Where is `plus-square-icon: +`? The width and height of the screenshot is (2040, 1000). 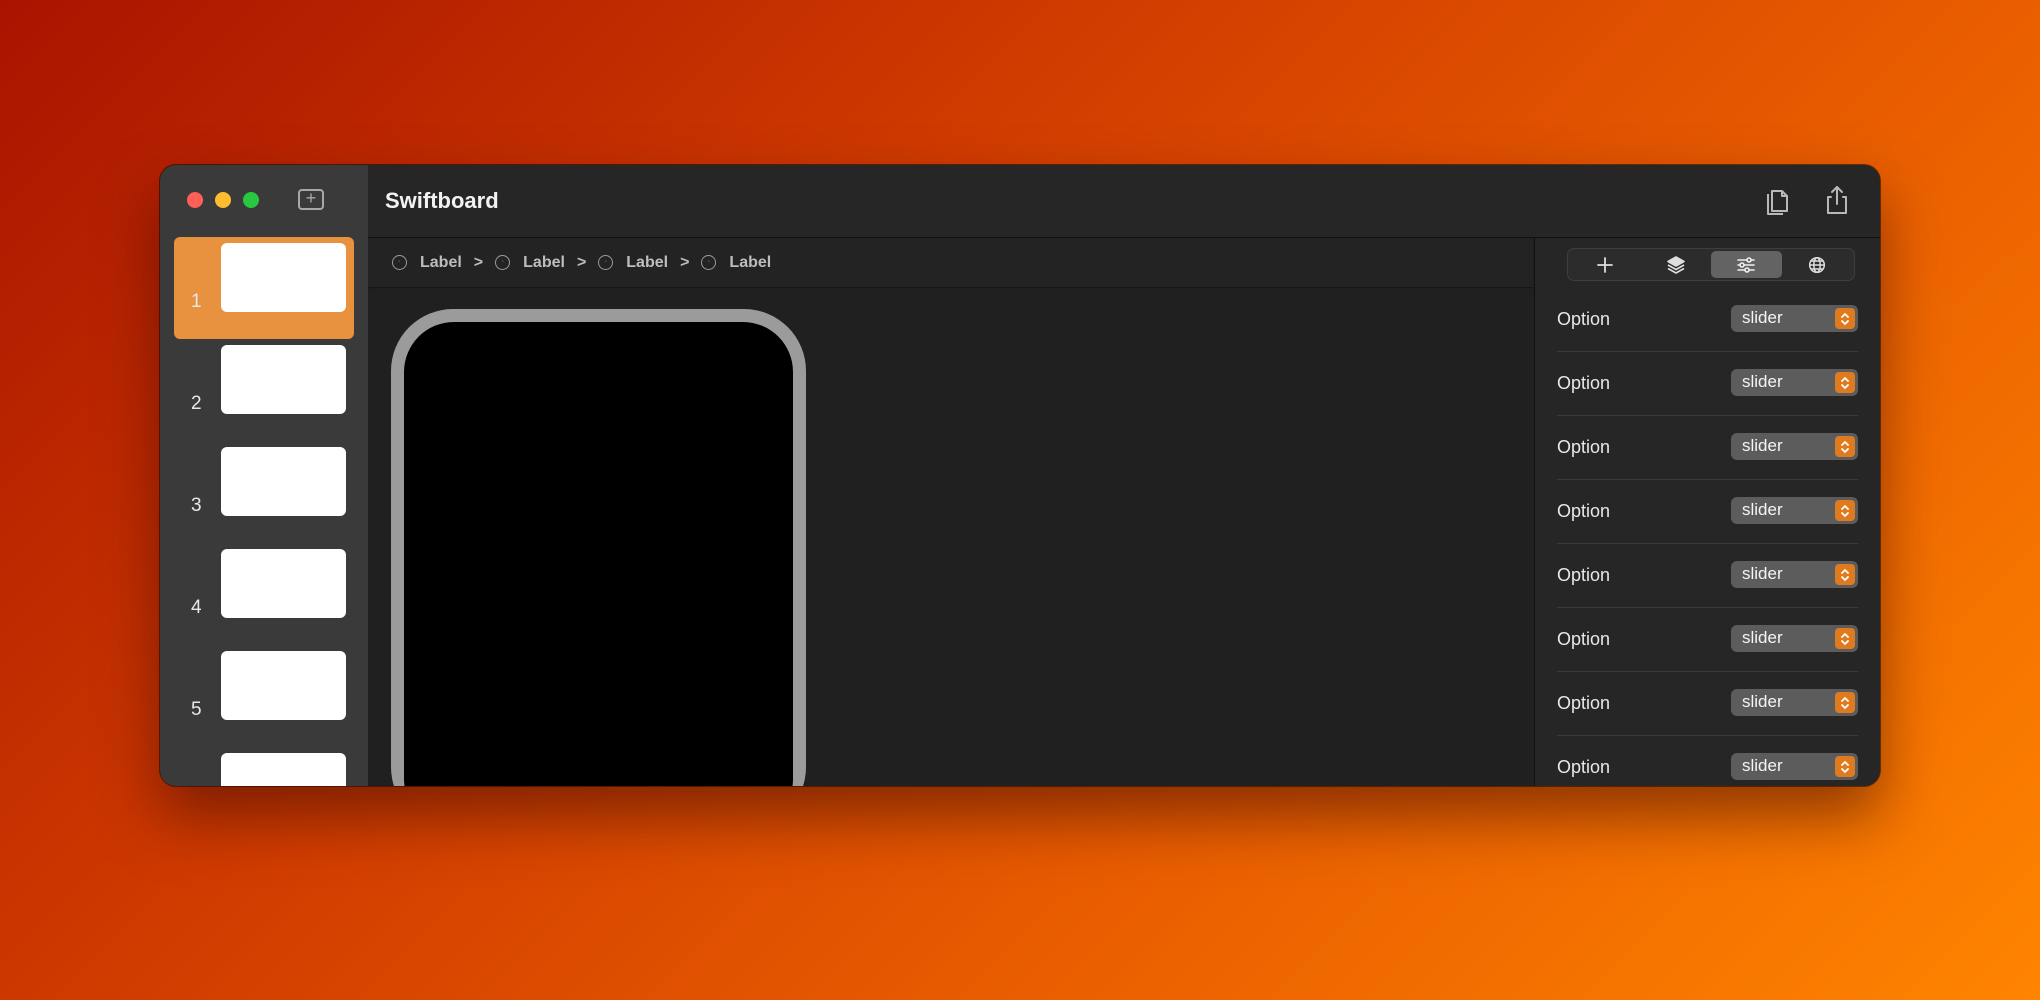 plus-square-icon: + is located at coordinates (311, 198).